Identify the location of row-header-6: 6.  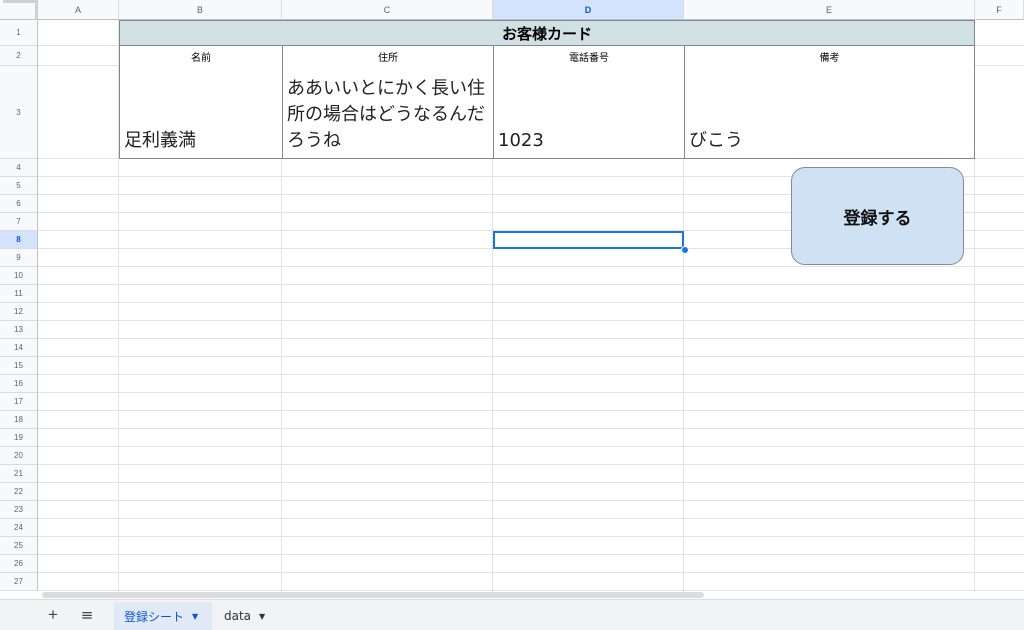
(19, 204).